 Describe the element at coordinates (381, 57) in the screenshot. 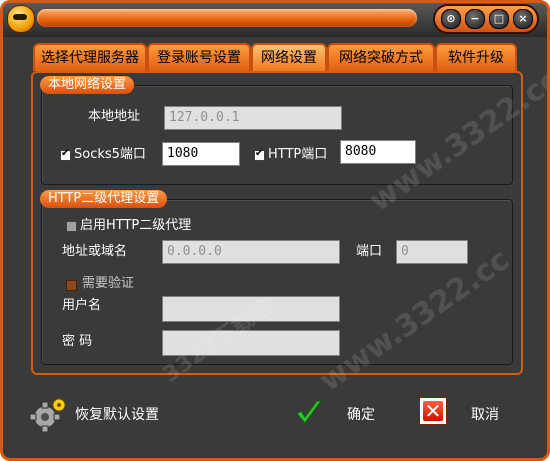

I see `tab-network-breakthrough: 网络突破方式` at that location.